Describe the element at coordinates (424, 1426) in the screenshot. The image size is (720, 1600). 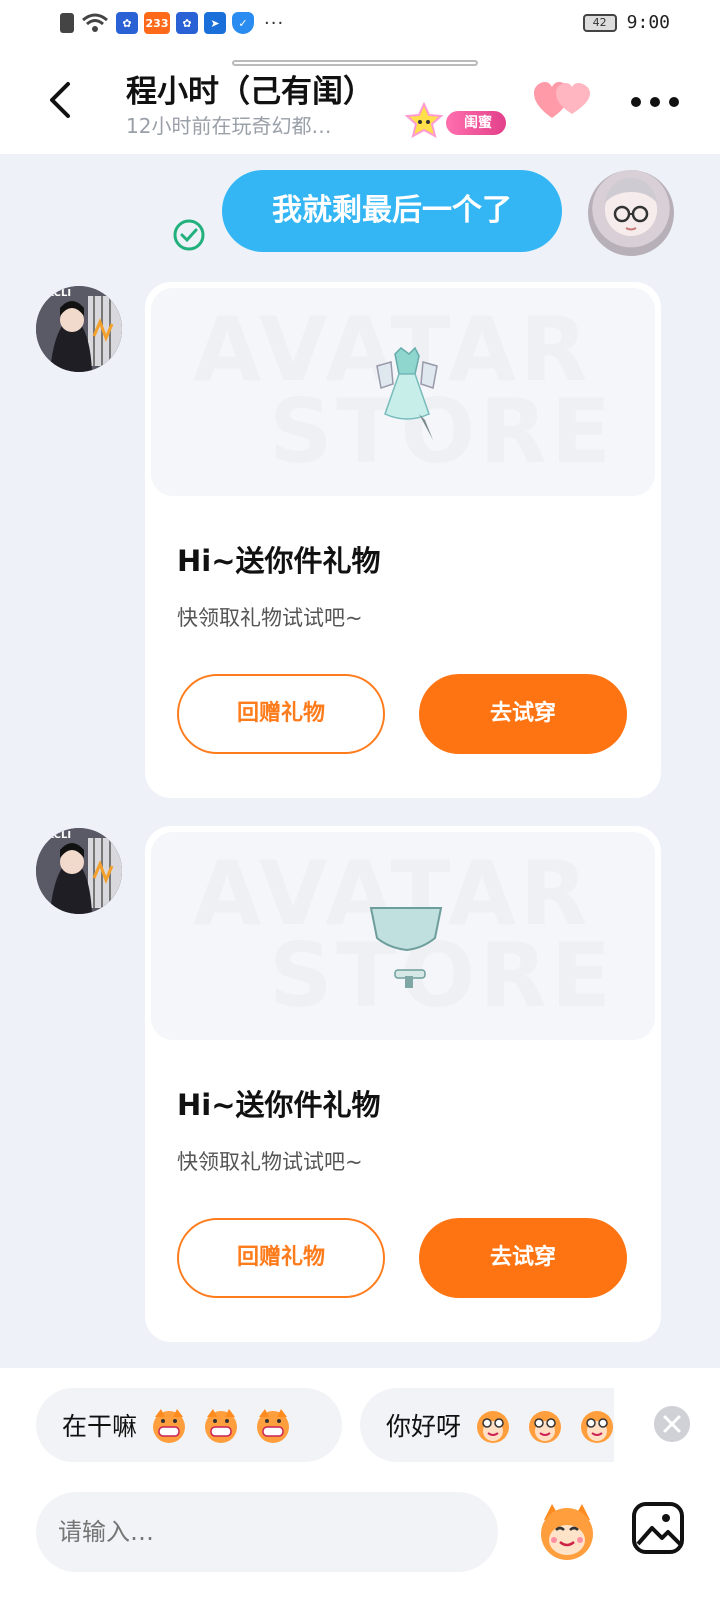
I see `quick-reply-text: 你好呀` at that location.